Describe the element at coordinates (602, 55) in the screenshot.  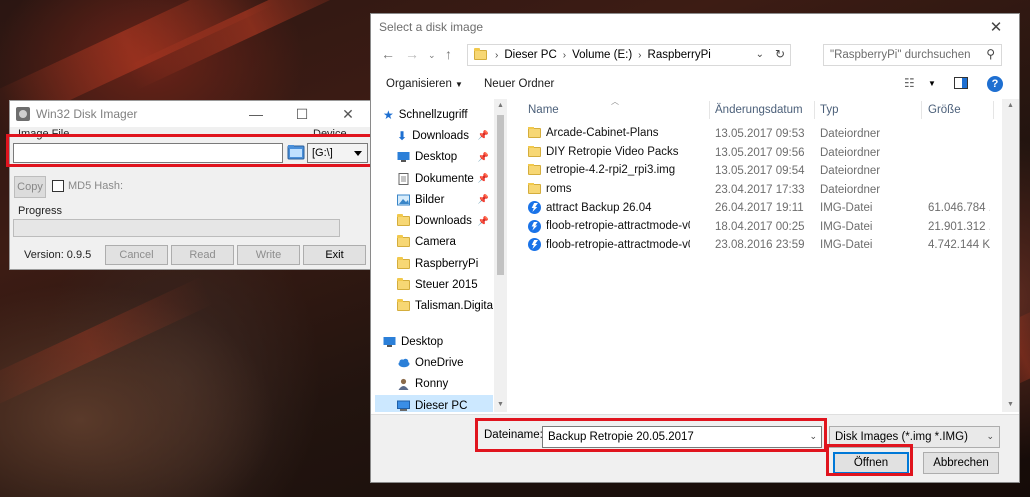
I see `breadcrumb-volume-e: Volume (E:)` at that location.